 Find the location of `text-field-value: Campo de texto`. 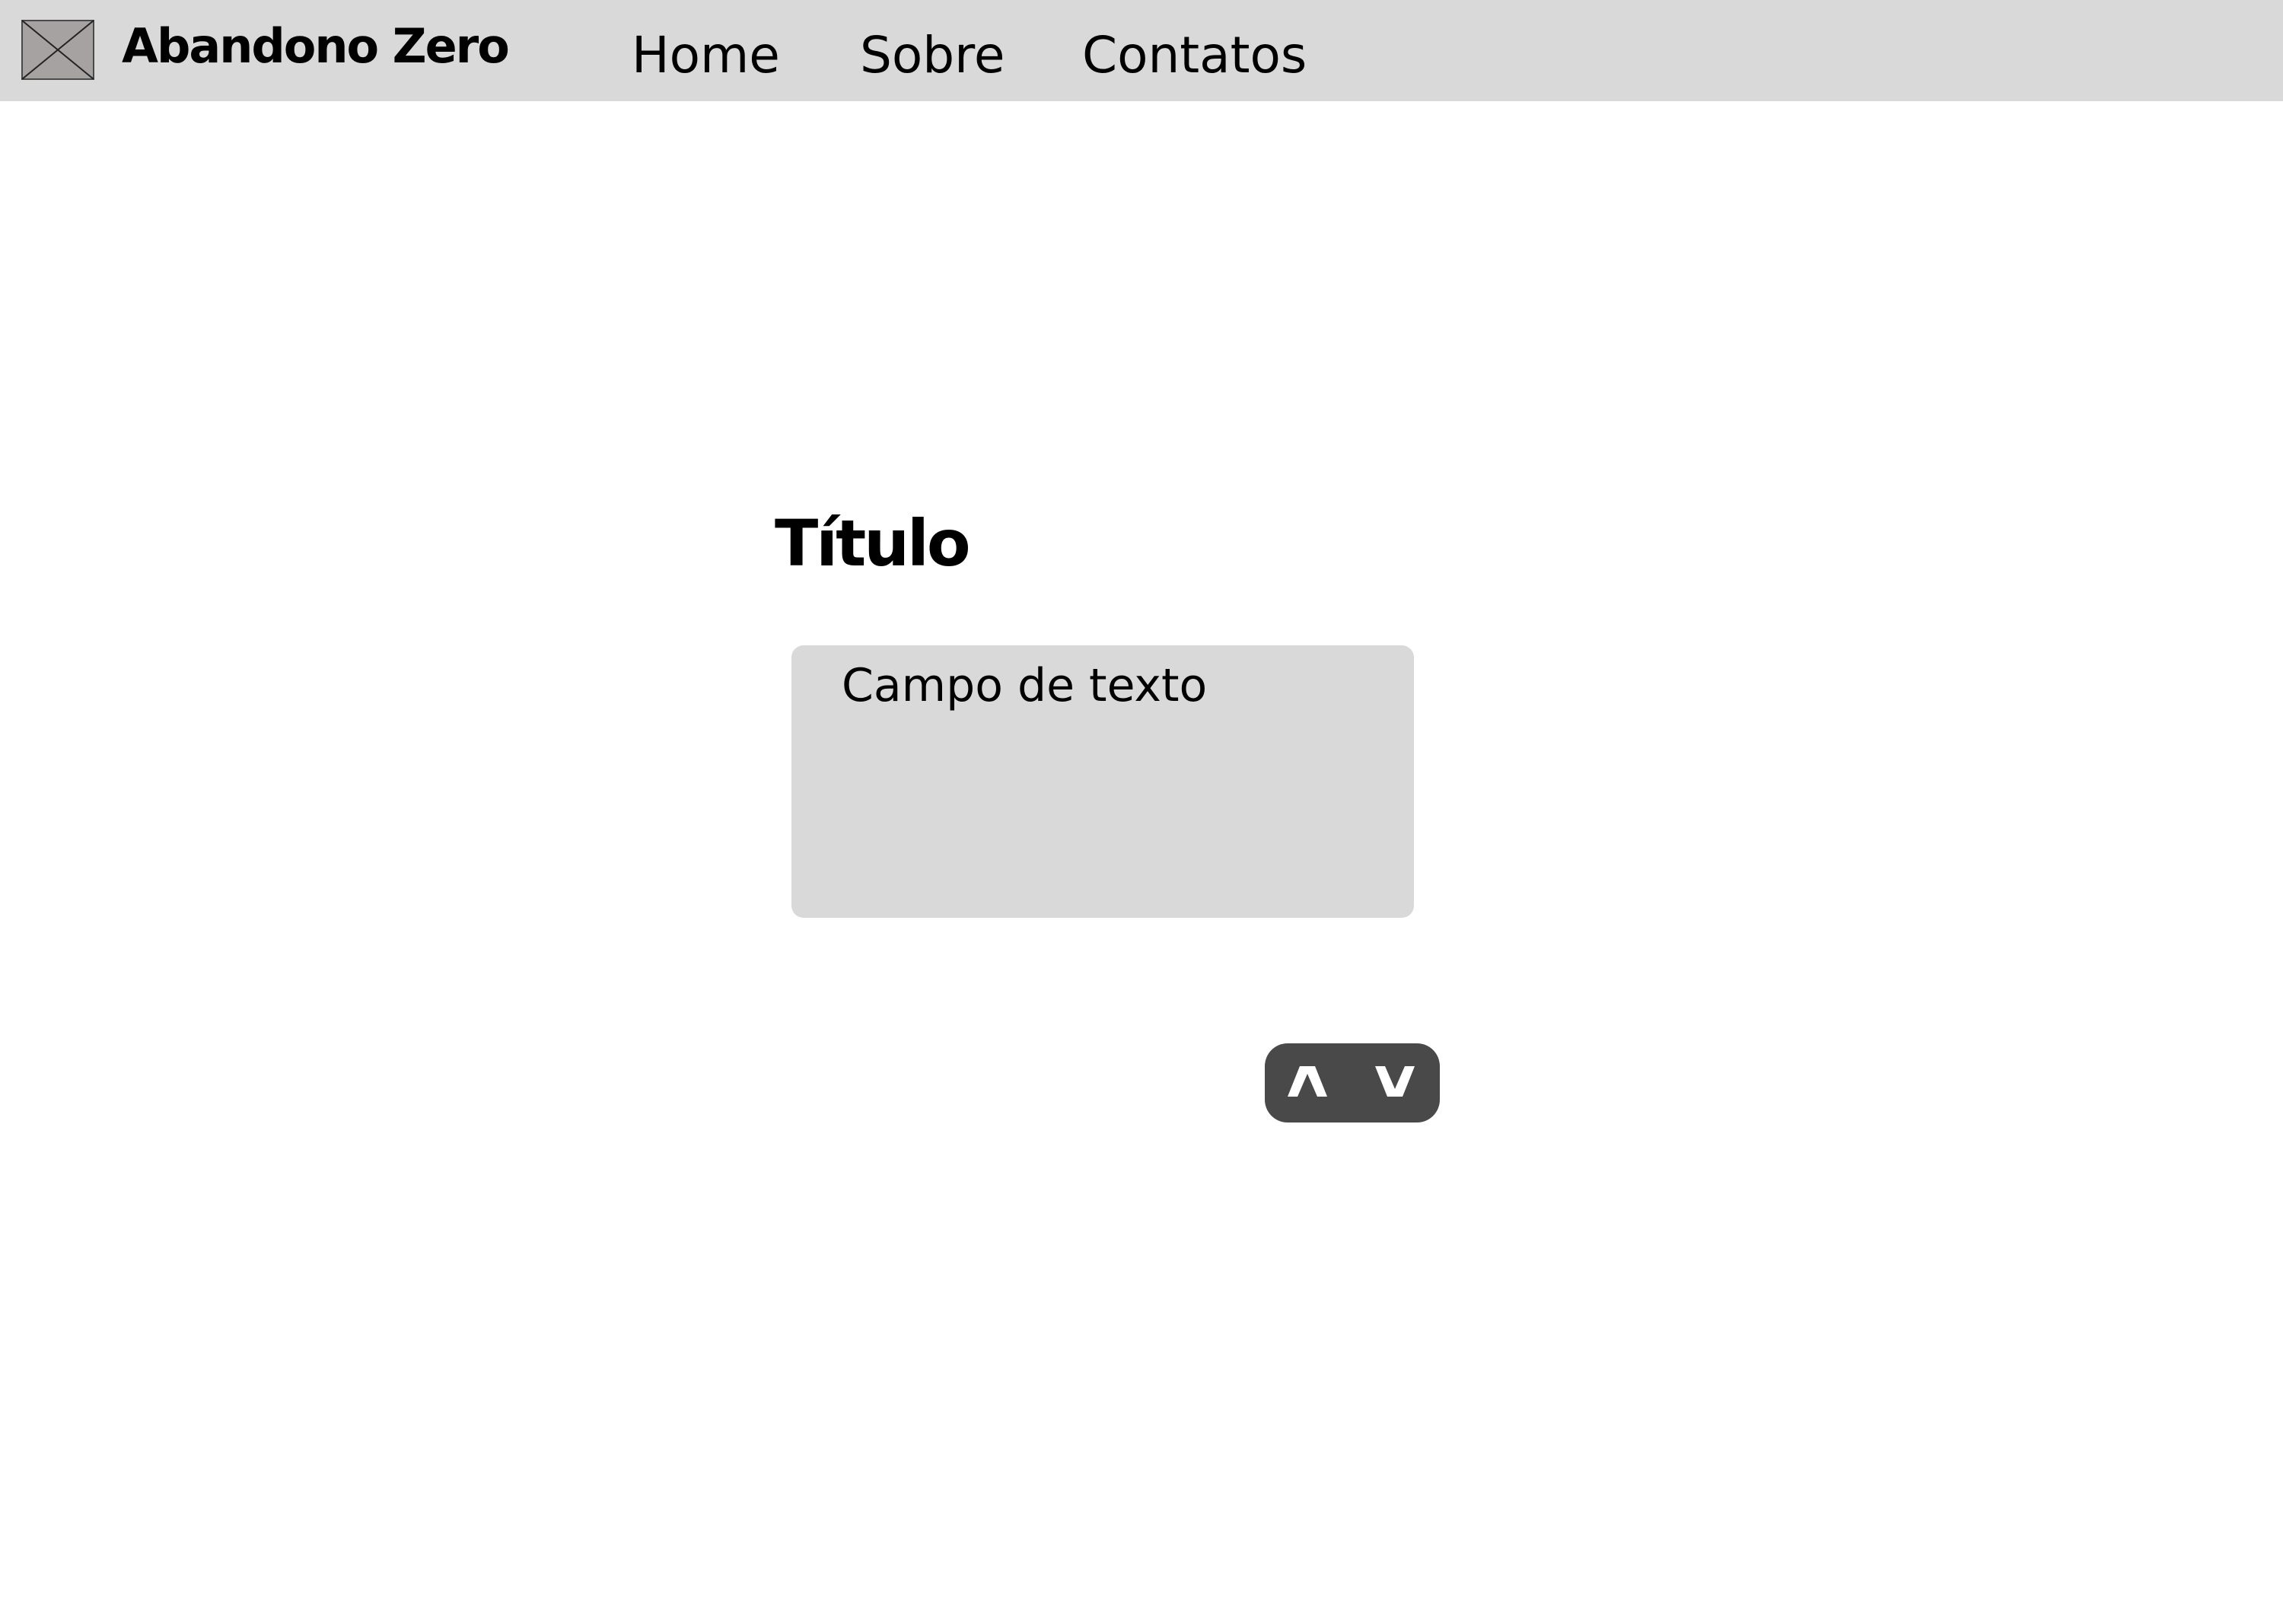

text-field-value: Campo de texto is located at coordinates (1025, 685).